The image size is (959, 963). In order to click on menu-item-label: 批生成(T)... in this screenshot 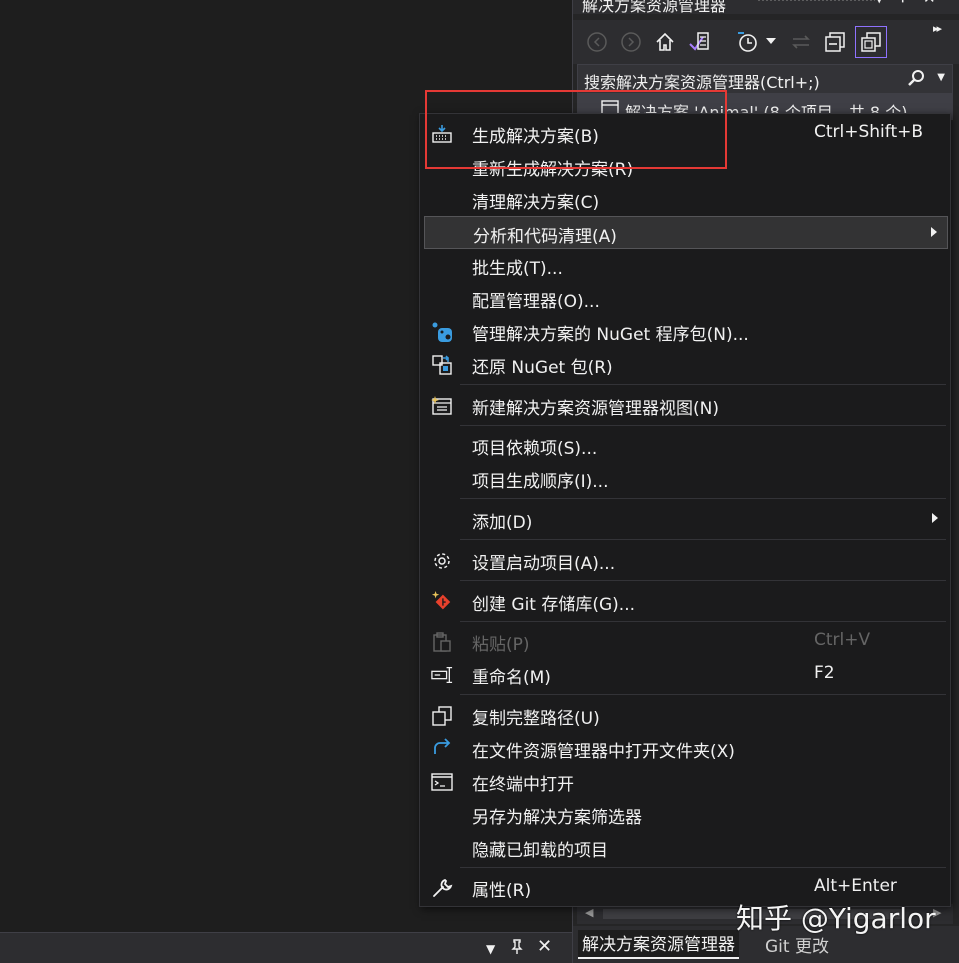, I will do `click(517, 269)`.